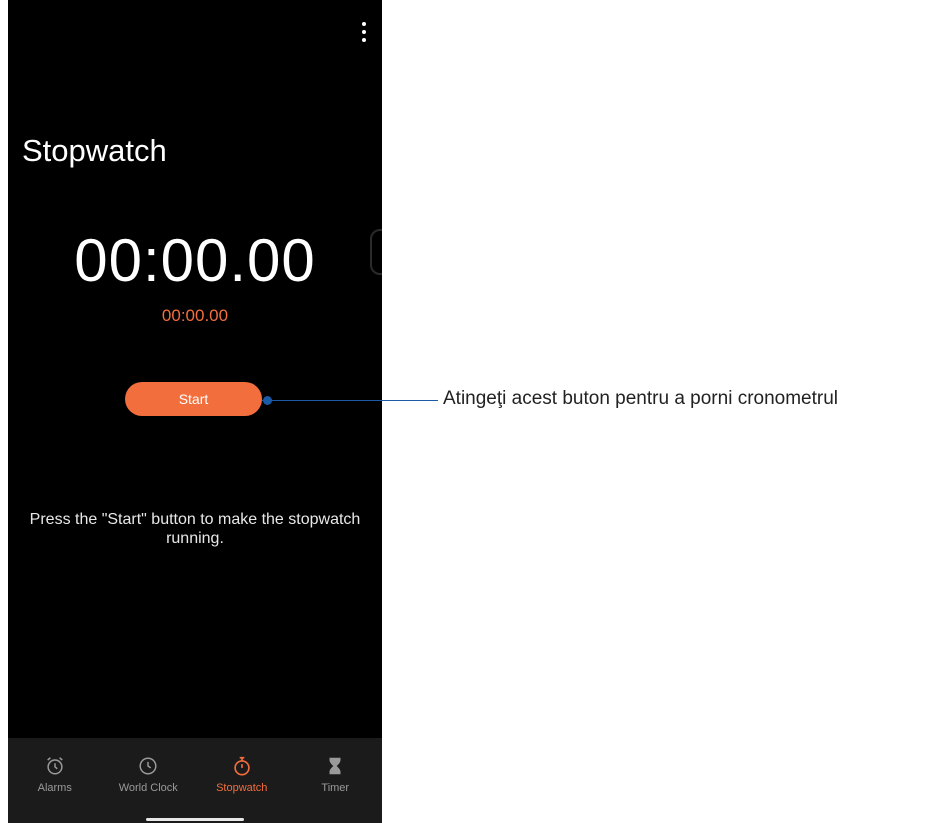 This screenshot has width=929, height=823. What do you see at coordinates (336, 780) in the screenshot?
I see `nav-item-timer: Timer` at bounding box center [336, 780].